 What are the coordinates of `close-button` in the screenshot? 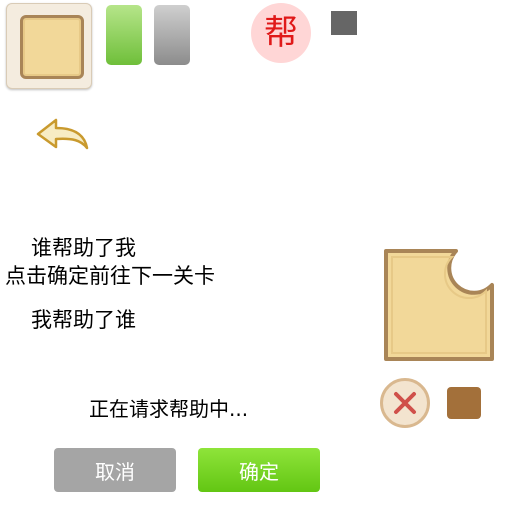 It's located at (405, 403).